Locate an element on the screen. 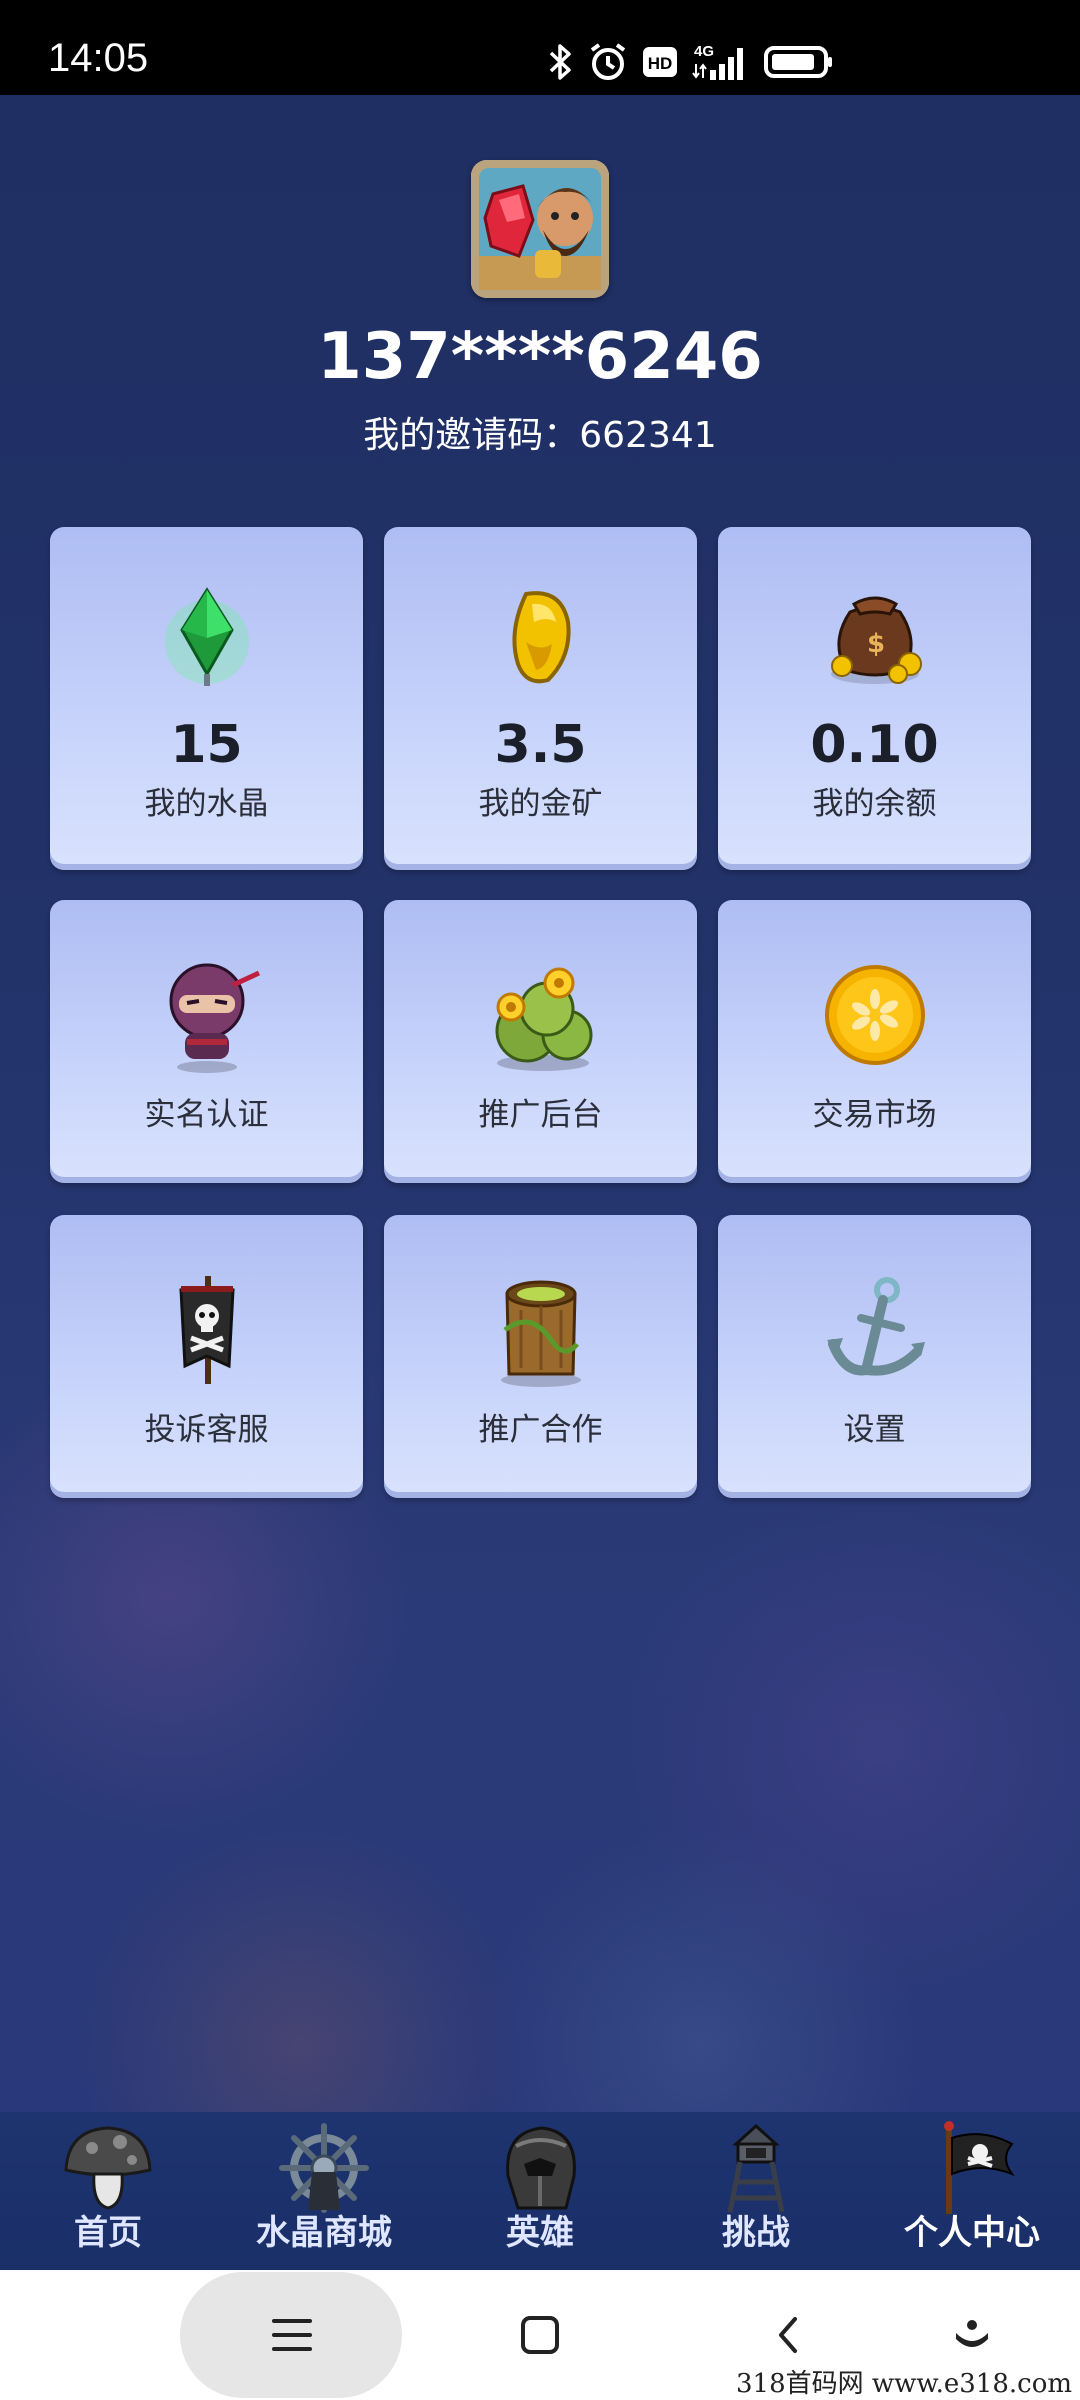  battery-icon is located at coordinates (799, 62).